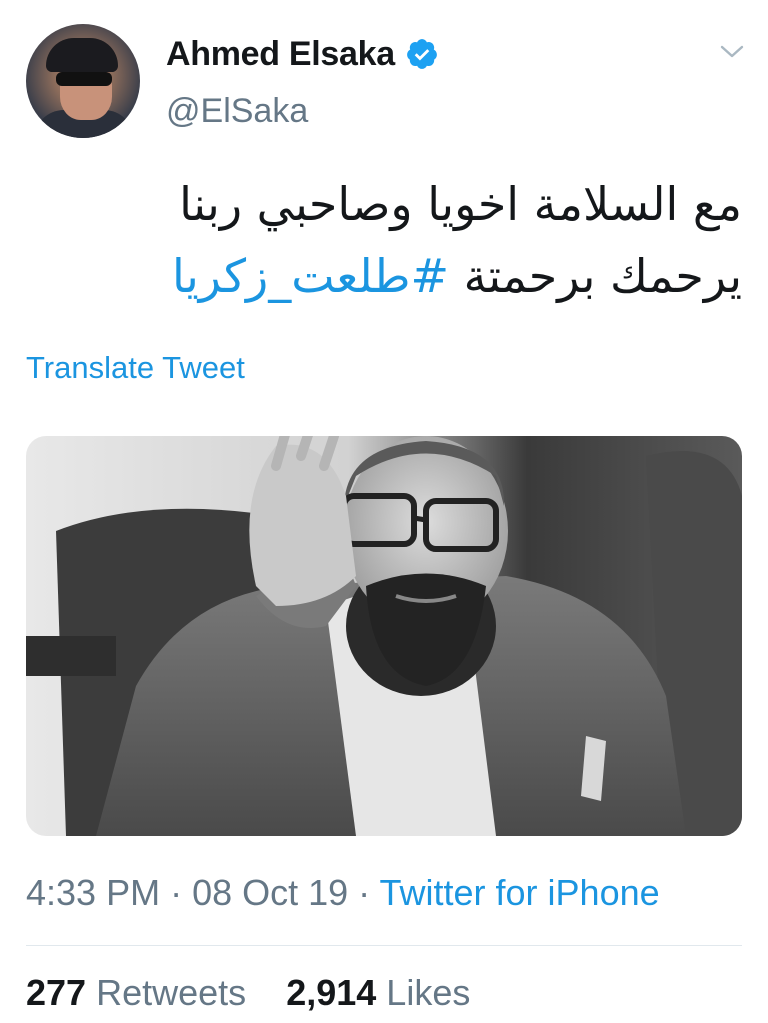 This screenshot has width=768, height=1023. What do you see at coordinates (331, 992) in the screenshot?
I see `likes-count: 2,914` at bounding box center [331, 992].